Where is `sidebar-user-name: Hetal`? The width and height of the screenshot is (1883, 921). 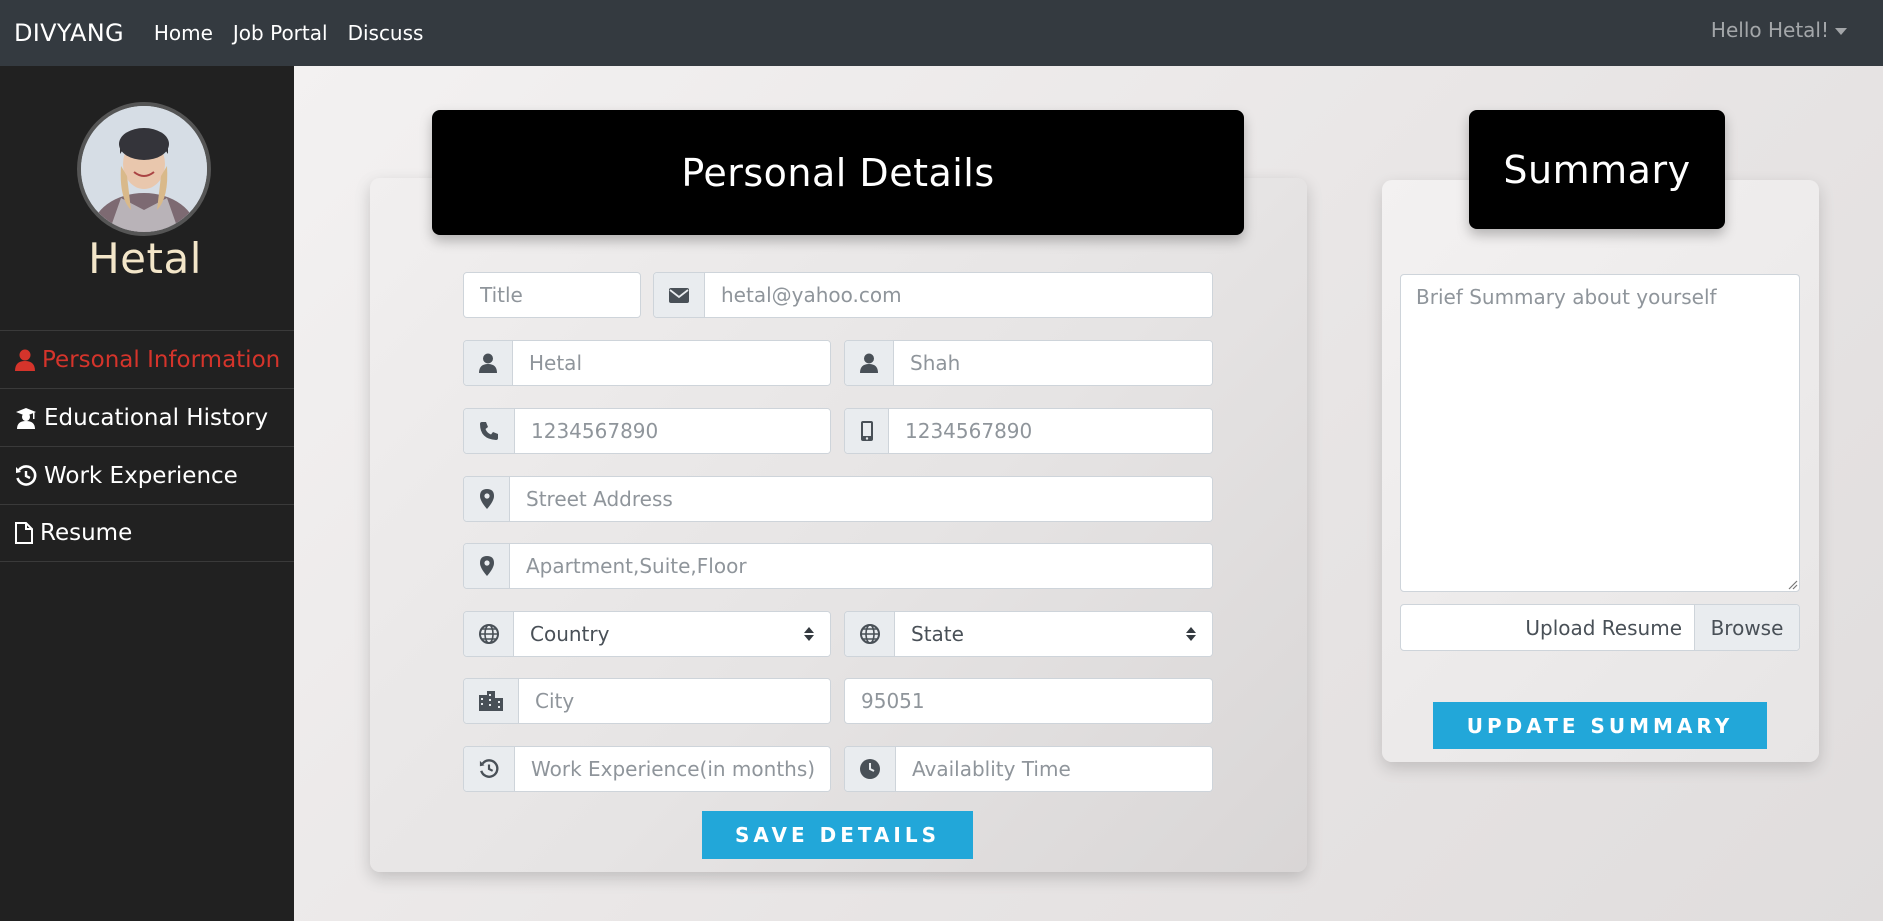
sidebar-user-name: Hetal is located at coordinates (145, 258).